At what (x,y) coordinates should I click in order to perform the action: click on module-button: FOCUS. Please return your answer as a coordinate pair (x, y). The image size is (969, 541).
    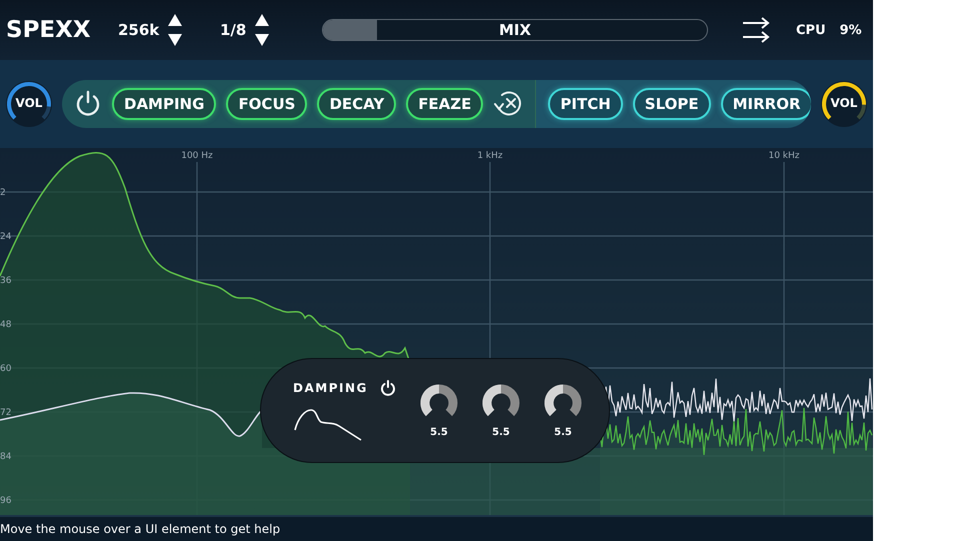
    Looking at the image, I should click on (267, 104).